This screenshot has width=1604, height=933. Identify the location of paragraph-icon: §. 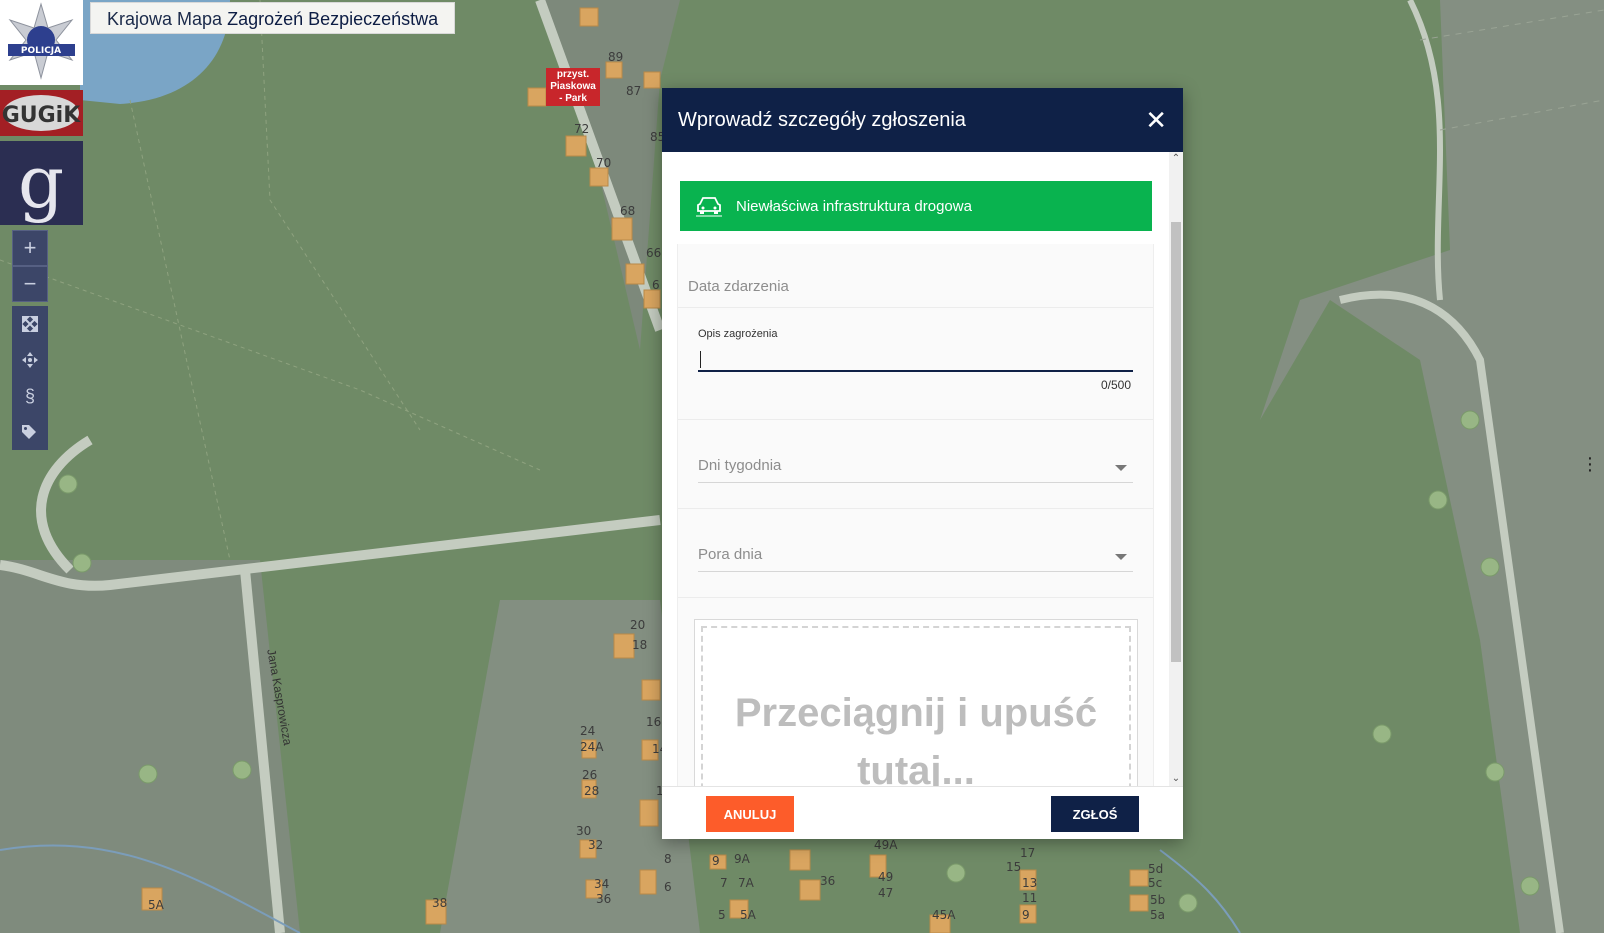
(30, 396).